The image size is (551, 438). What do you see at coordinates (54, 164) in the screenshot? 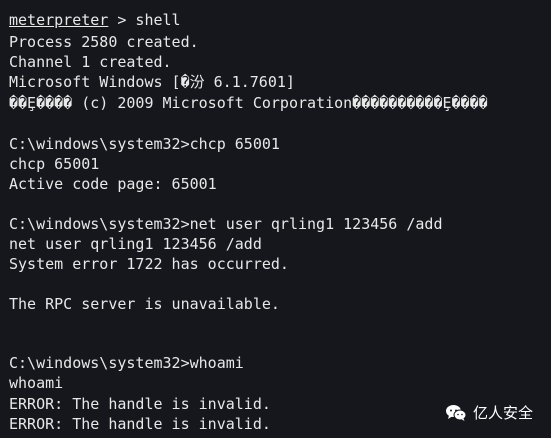
I see `output-line: chcp 65001` at bounding box center [54, 164].